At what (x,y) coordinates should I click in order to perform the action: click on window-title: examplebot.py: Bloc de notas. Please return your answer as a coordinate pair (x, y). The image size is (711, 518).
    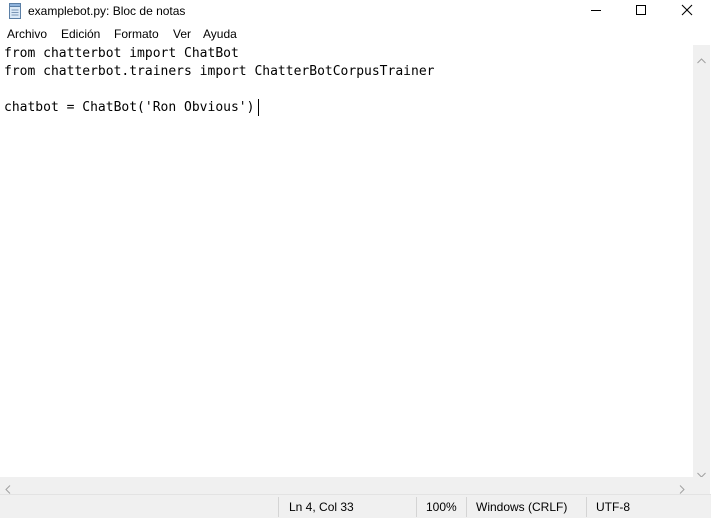
    Looking at the image, I should click on (107, 11).